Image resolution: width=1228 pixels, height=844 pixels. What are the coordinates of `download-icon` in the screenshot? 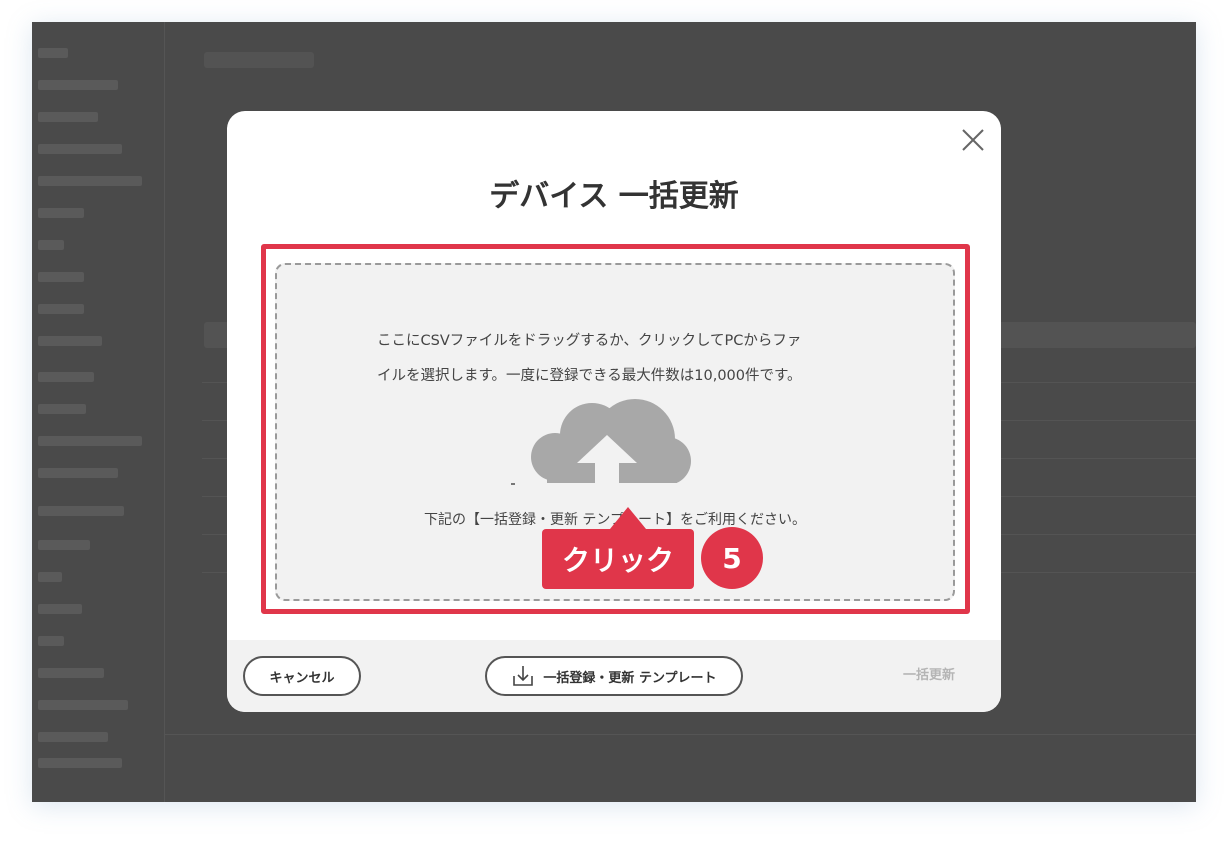 It's located at (523, 676).